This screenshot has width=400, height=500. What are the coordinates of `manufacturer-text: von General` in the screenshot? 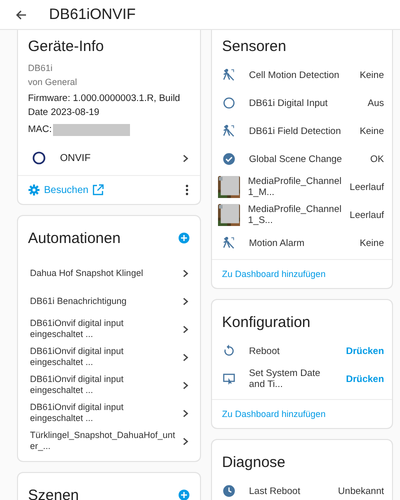 It's located at (52, 82).